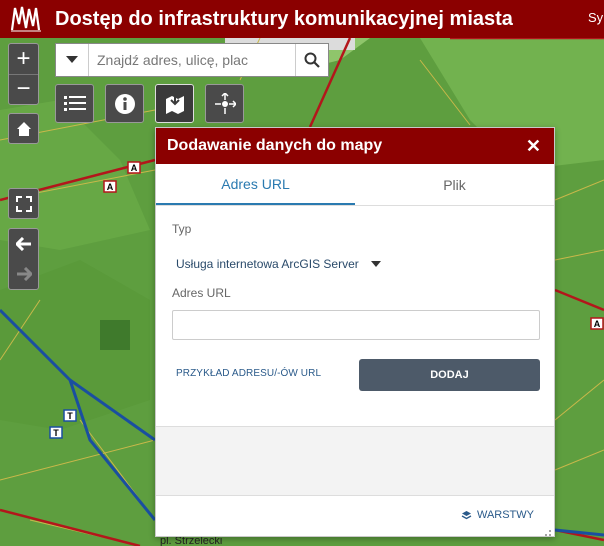 The width and height of the screenshot is (604, 546). What do you see at coordinates (505, 515) in the screenshot?
I see `layers-link-label: WARSTWY` at bounding box center [505, 515].